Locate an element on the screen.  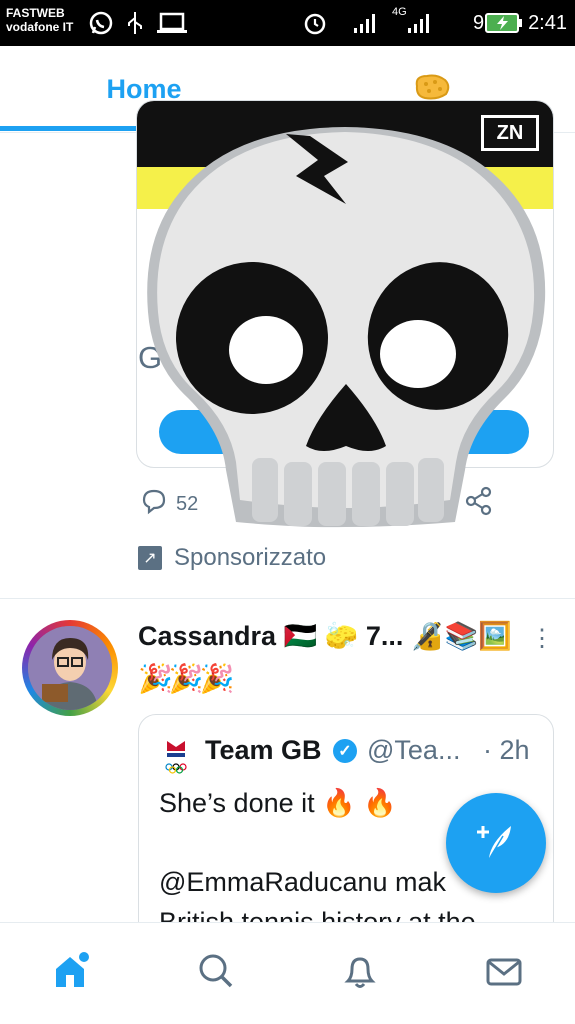
whatsapp-icon is located at coordinates (101, 23).